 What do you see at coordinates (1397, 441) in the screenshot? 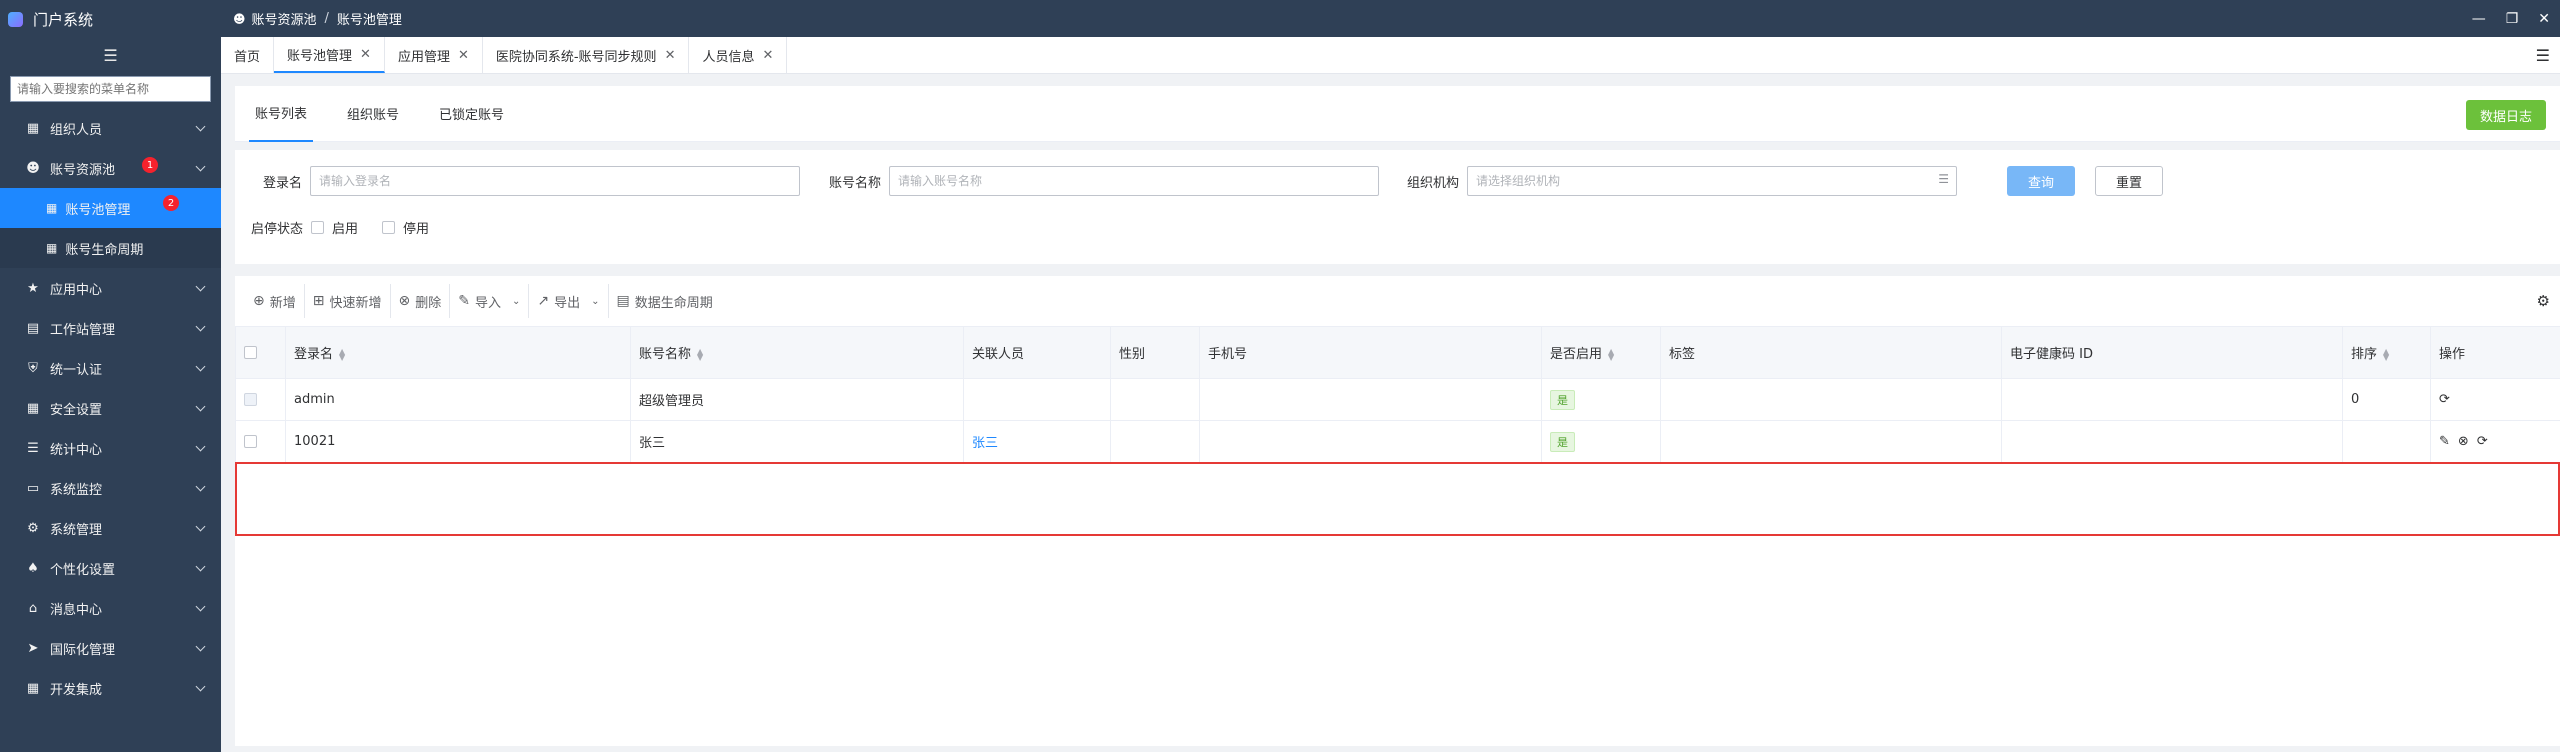
I see `table-row: 10021 张三 张三 是 ✎ ⊗ ⟳` at bounding box center [1397, 441].